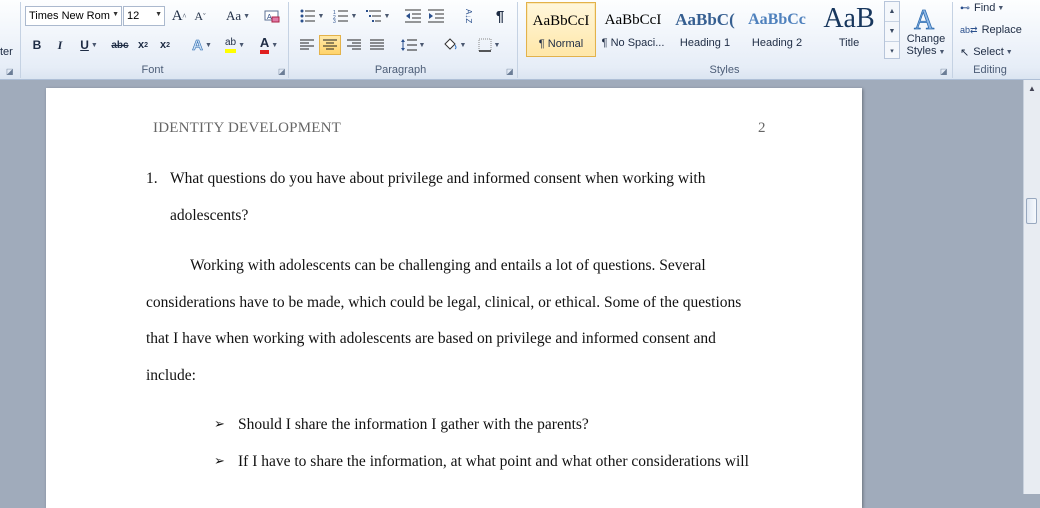  I want to click on align-left-button, so click(307, 45).